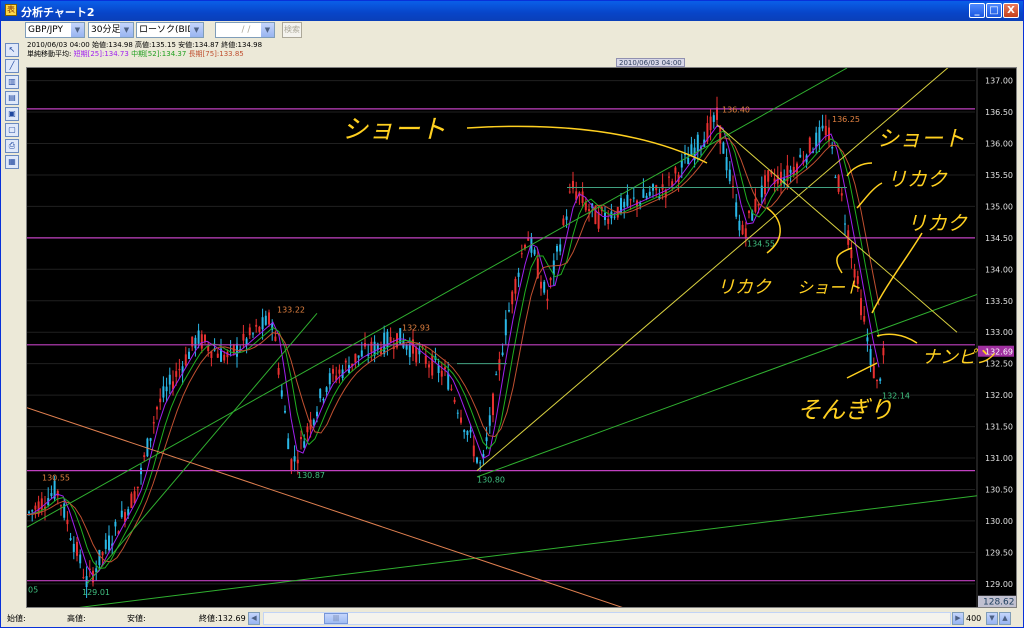 Image resolution: width=1024 pixels, height=628 pixels. I want to click on zoom-up-icon: ▲, so click(1005, 618).